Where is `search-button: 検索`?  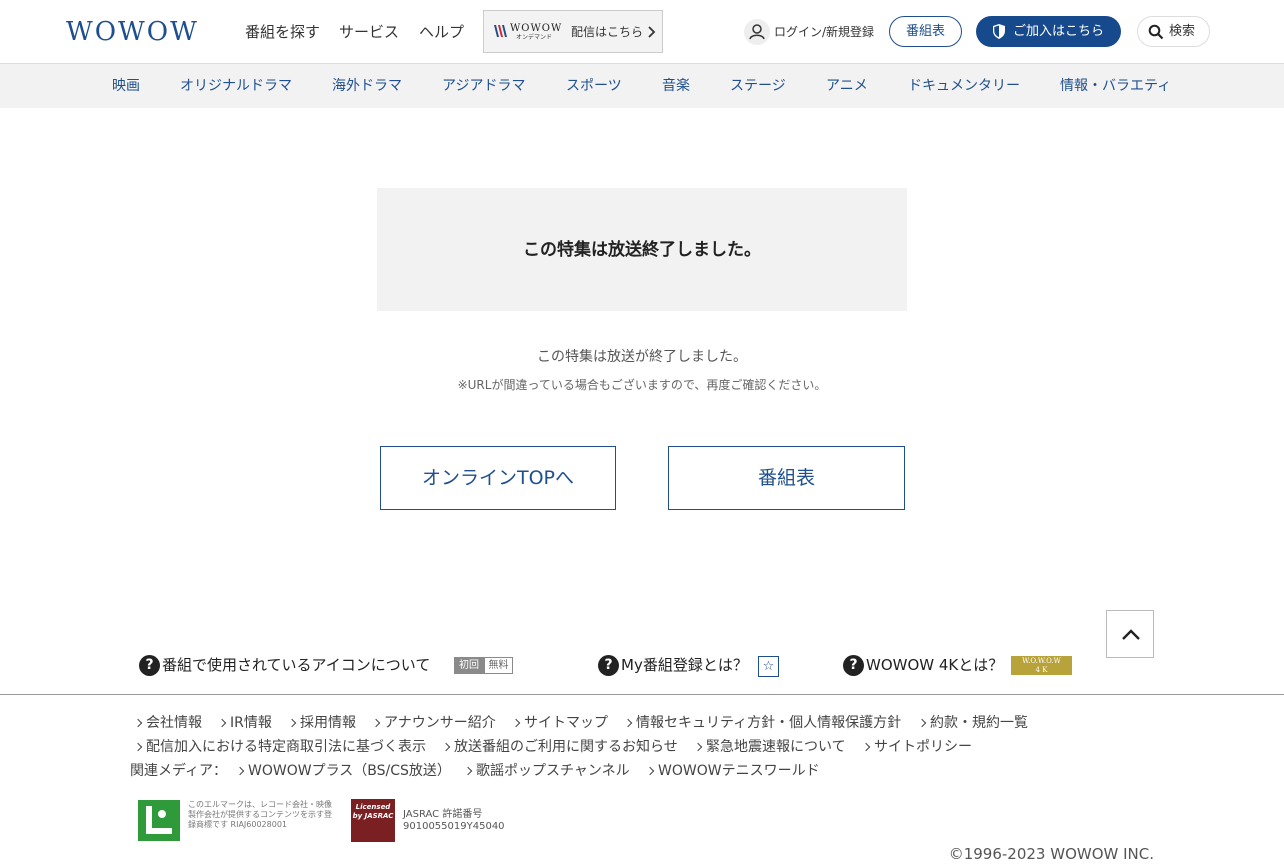
search-button: 検索 is located at coordinates (1173, 31).